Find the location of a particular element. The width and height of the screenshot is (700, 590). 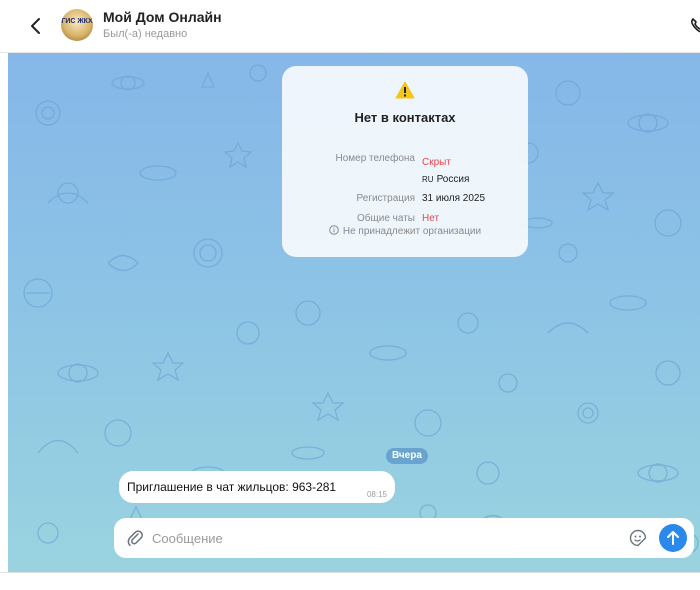

warning-icon is located at coordinates (405, 90).